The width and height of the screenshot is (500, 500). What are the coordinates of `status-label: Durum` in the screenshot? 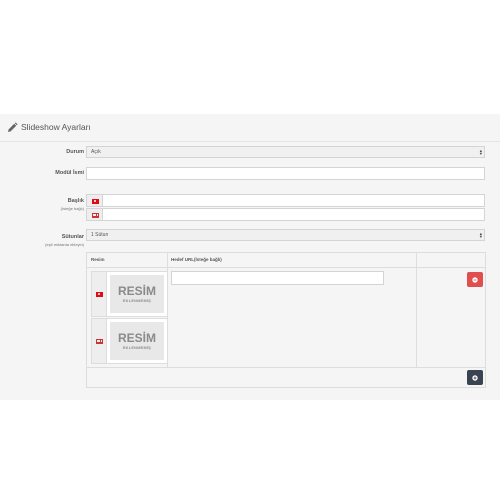 It's located at (75, 152).